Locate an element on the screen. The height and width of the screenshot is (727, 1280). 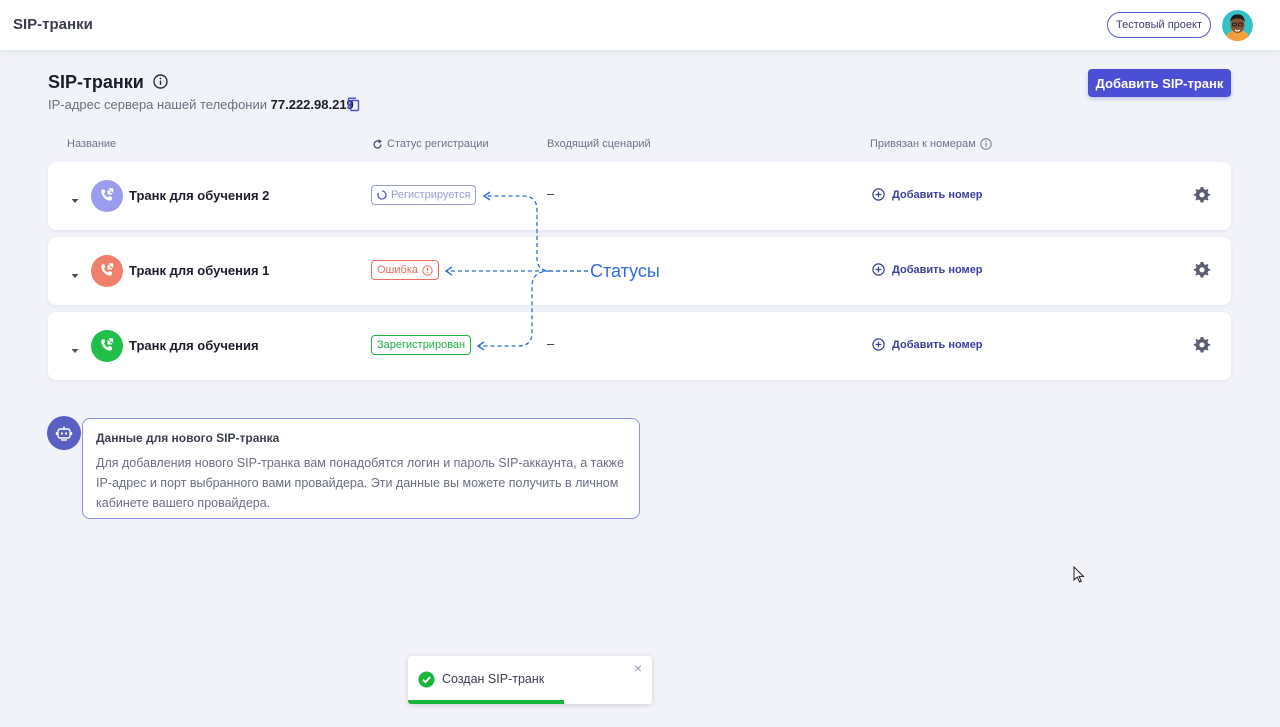
copy-icon is located at coordinates (353, 107).